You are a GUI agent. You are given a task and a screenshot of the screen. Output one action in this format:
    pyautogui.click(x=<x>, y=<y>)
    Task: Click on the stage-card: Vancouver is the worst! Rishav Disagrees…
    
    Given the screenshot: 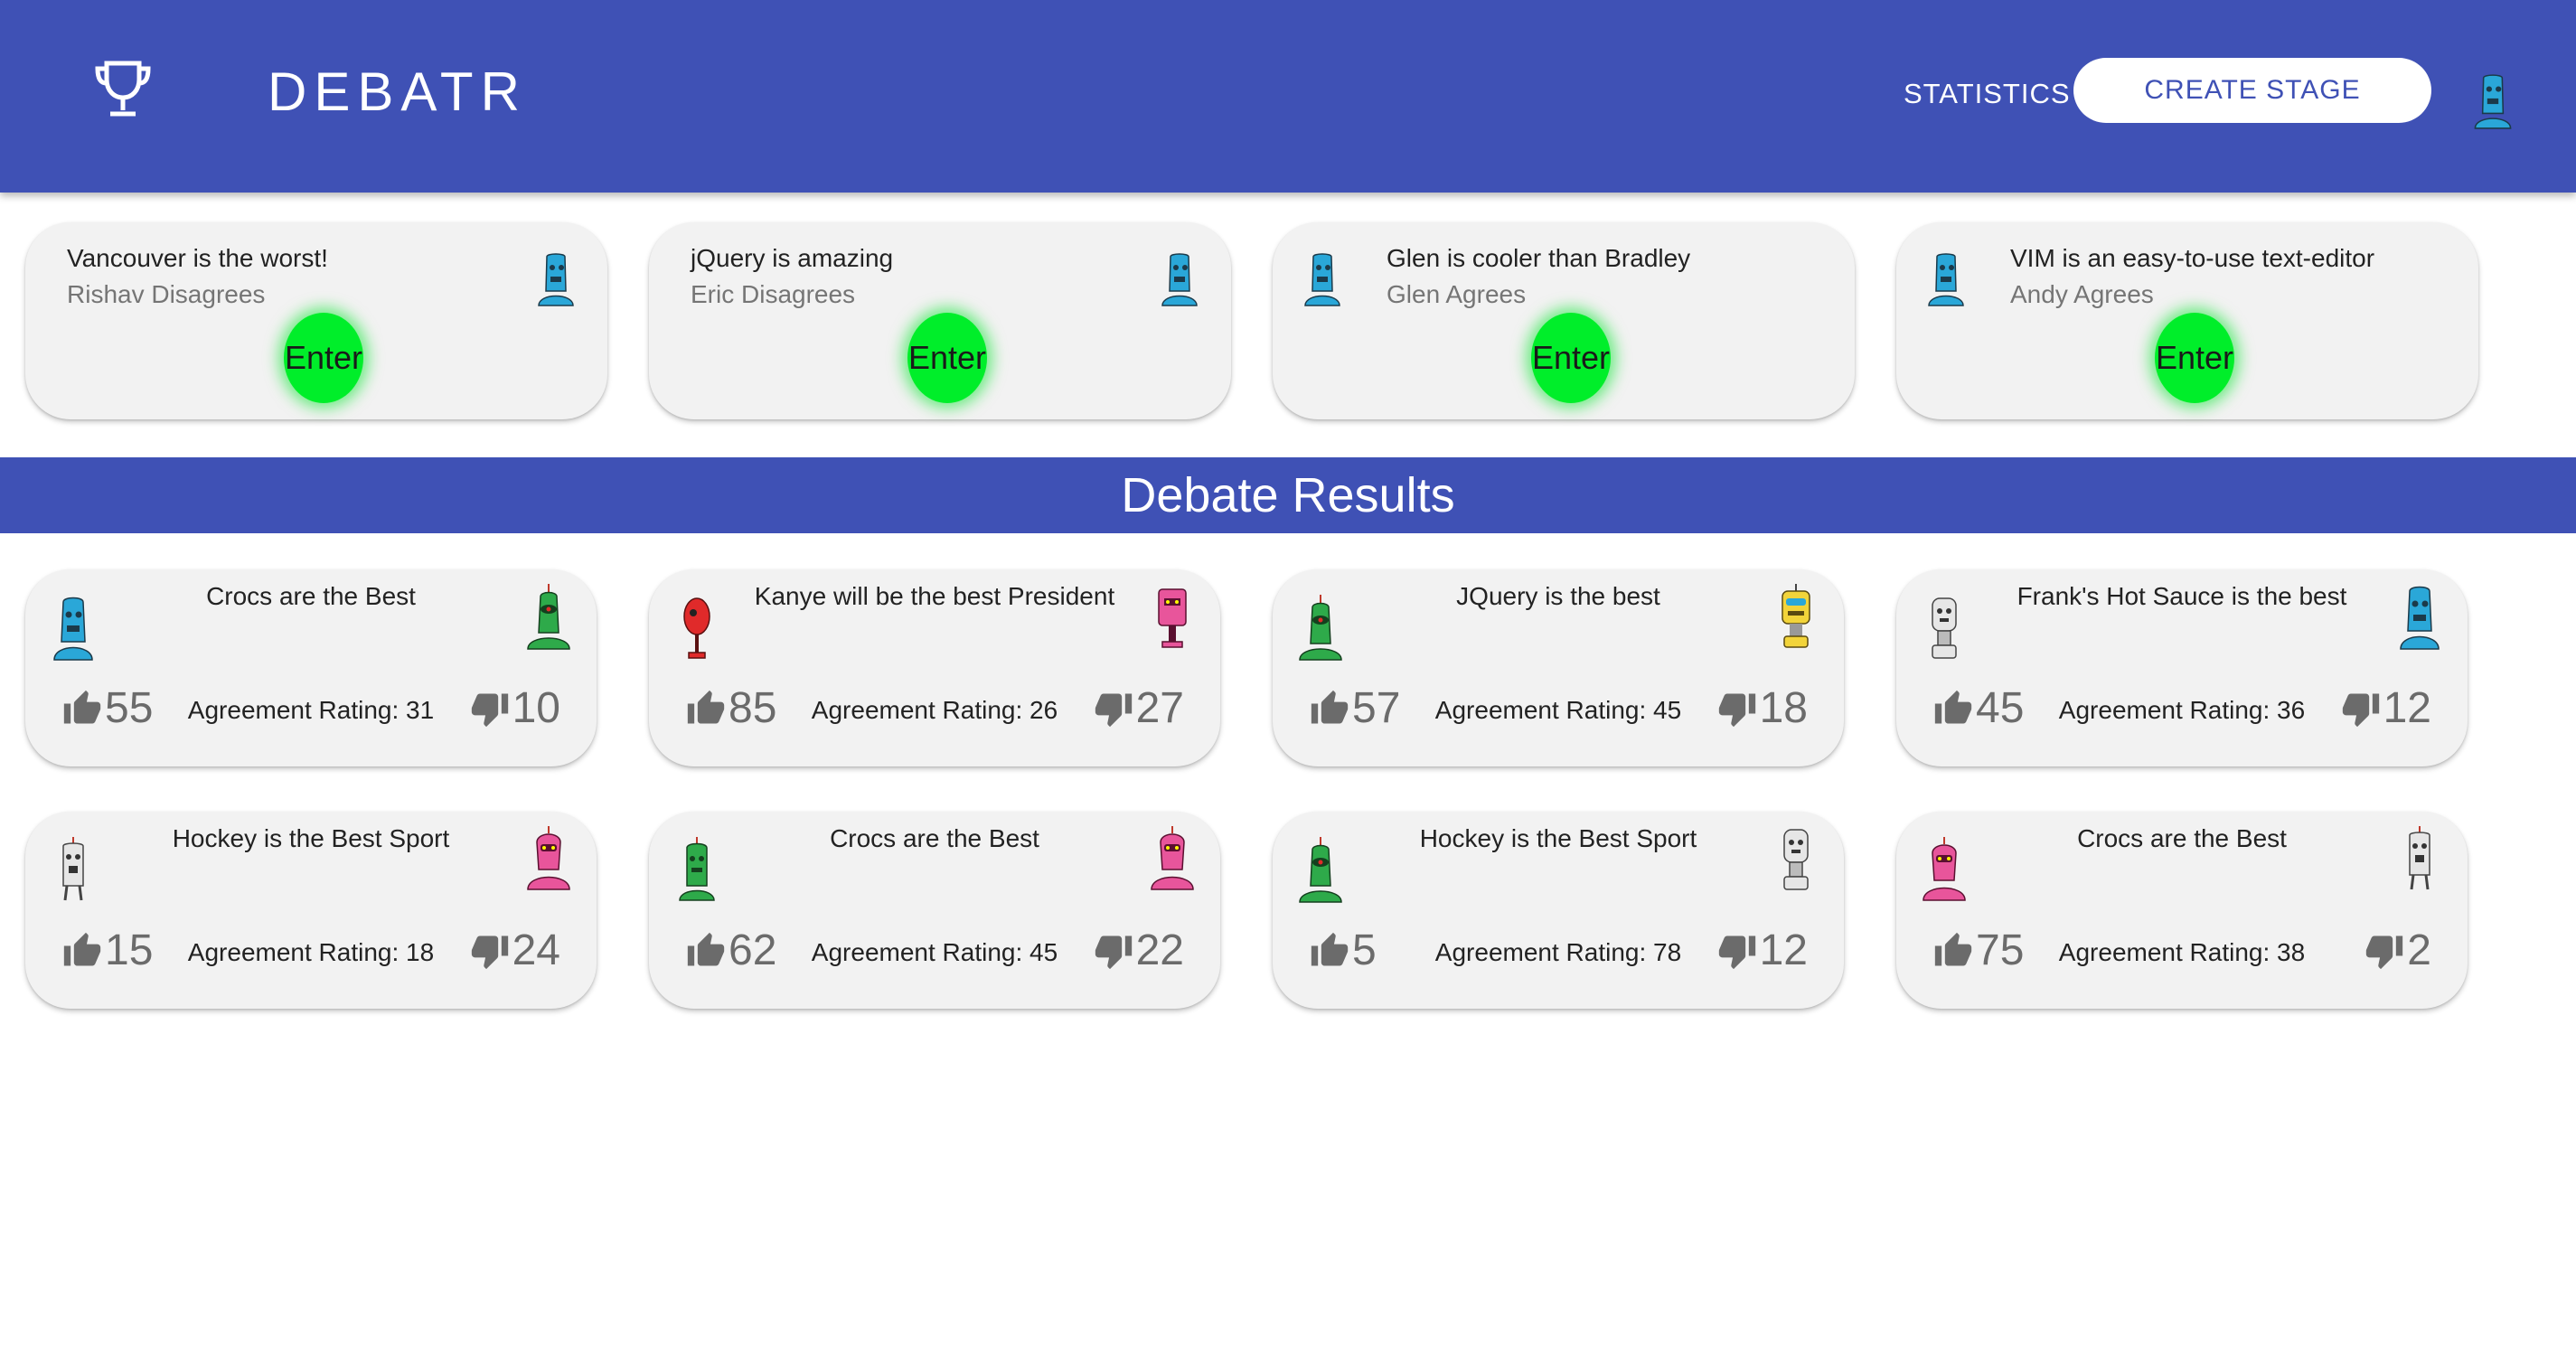 What is the action you would take?
    pyautogui.click(x=316, y=320)
    